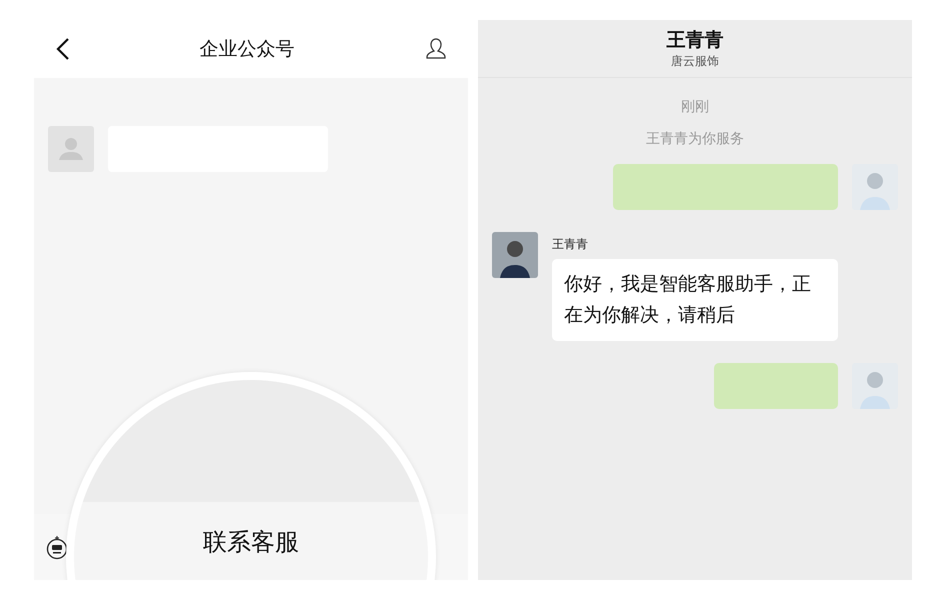  What do you see at coordinates (63, 49) in the screenshot?
I see `back-icon` at bounding box center [63, 49].